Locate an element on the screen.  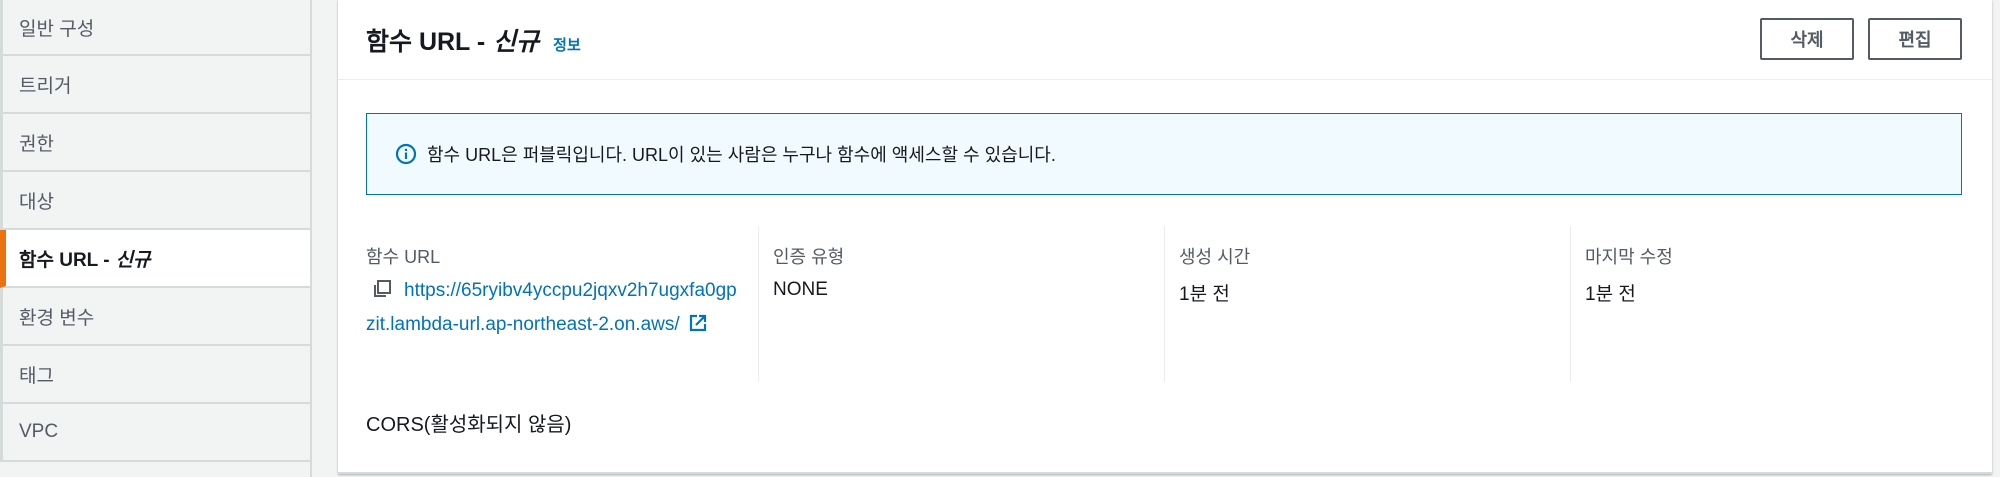
info-icon is located at coordinates (406, 154).